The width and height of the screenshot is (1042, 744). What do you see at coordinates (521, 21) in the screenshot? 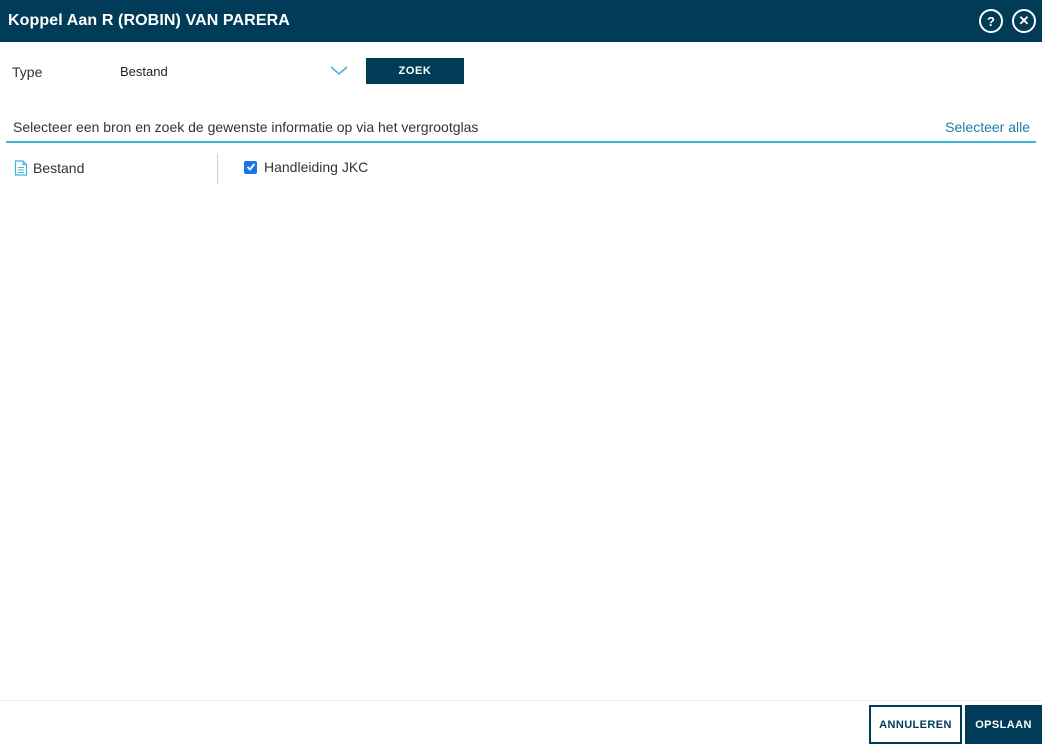
I see `dialog-titlebar: Koppel Aan R (ROBIN) VAN PARERA ? ✕` at bounding box center [521, 21].